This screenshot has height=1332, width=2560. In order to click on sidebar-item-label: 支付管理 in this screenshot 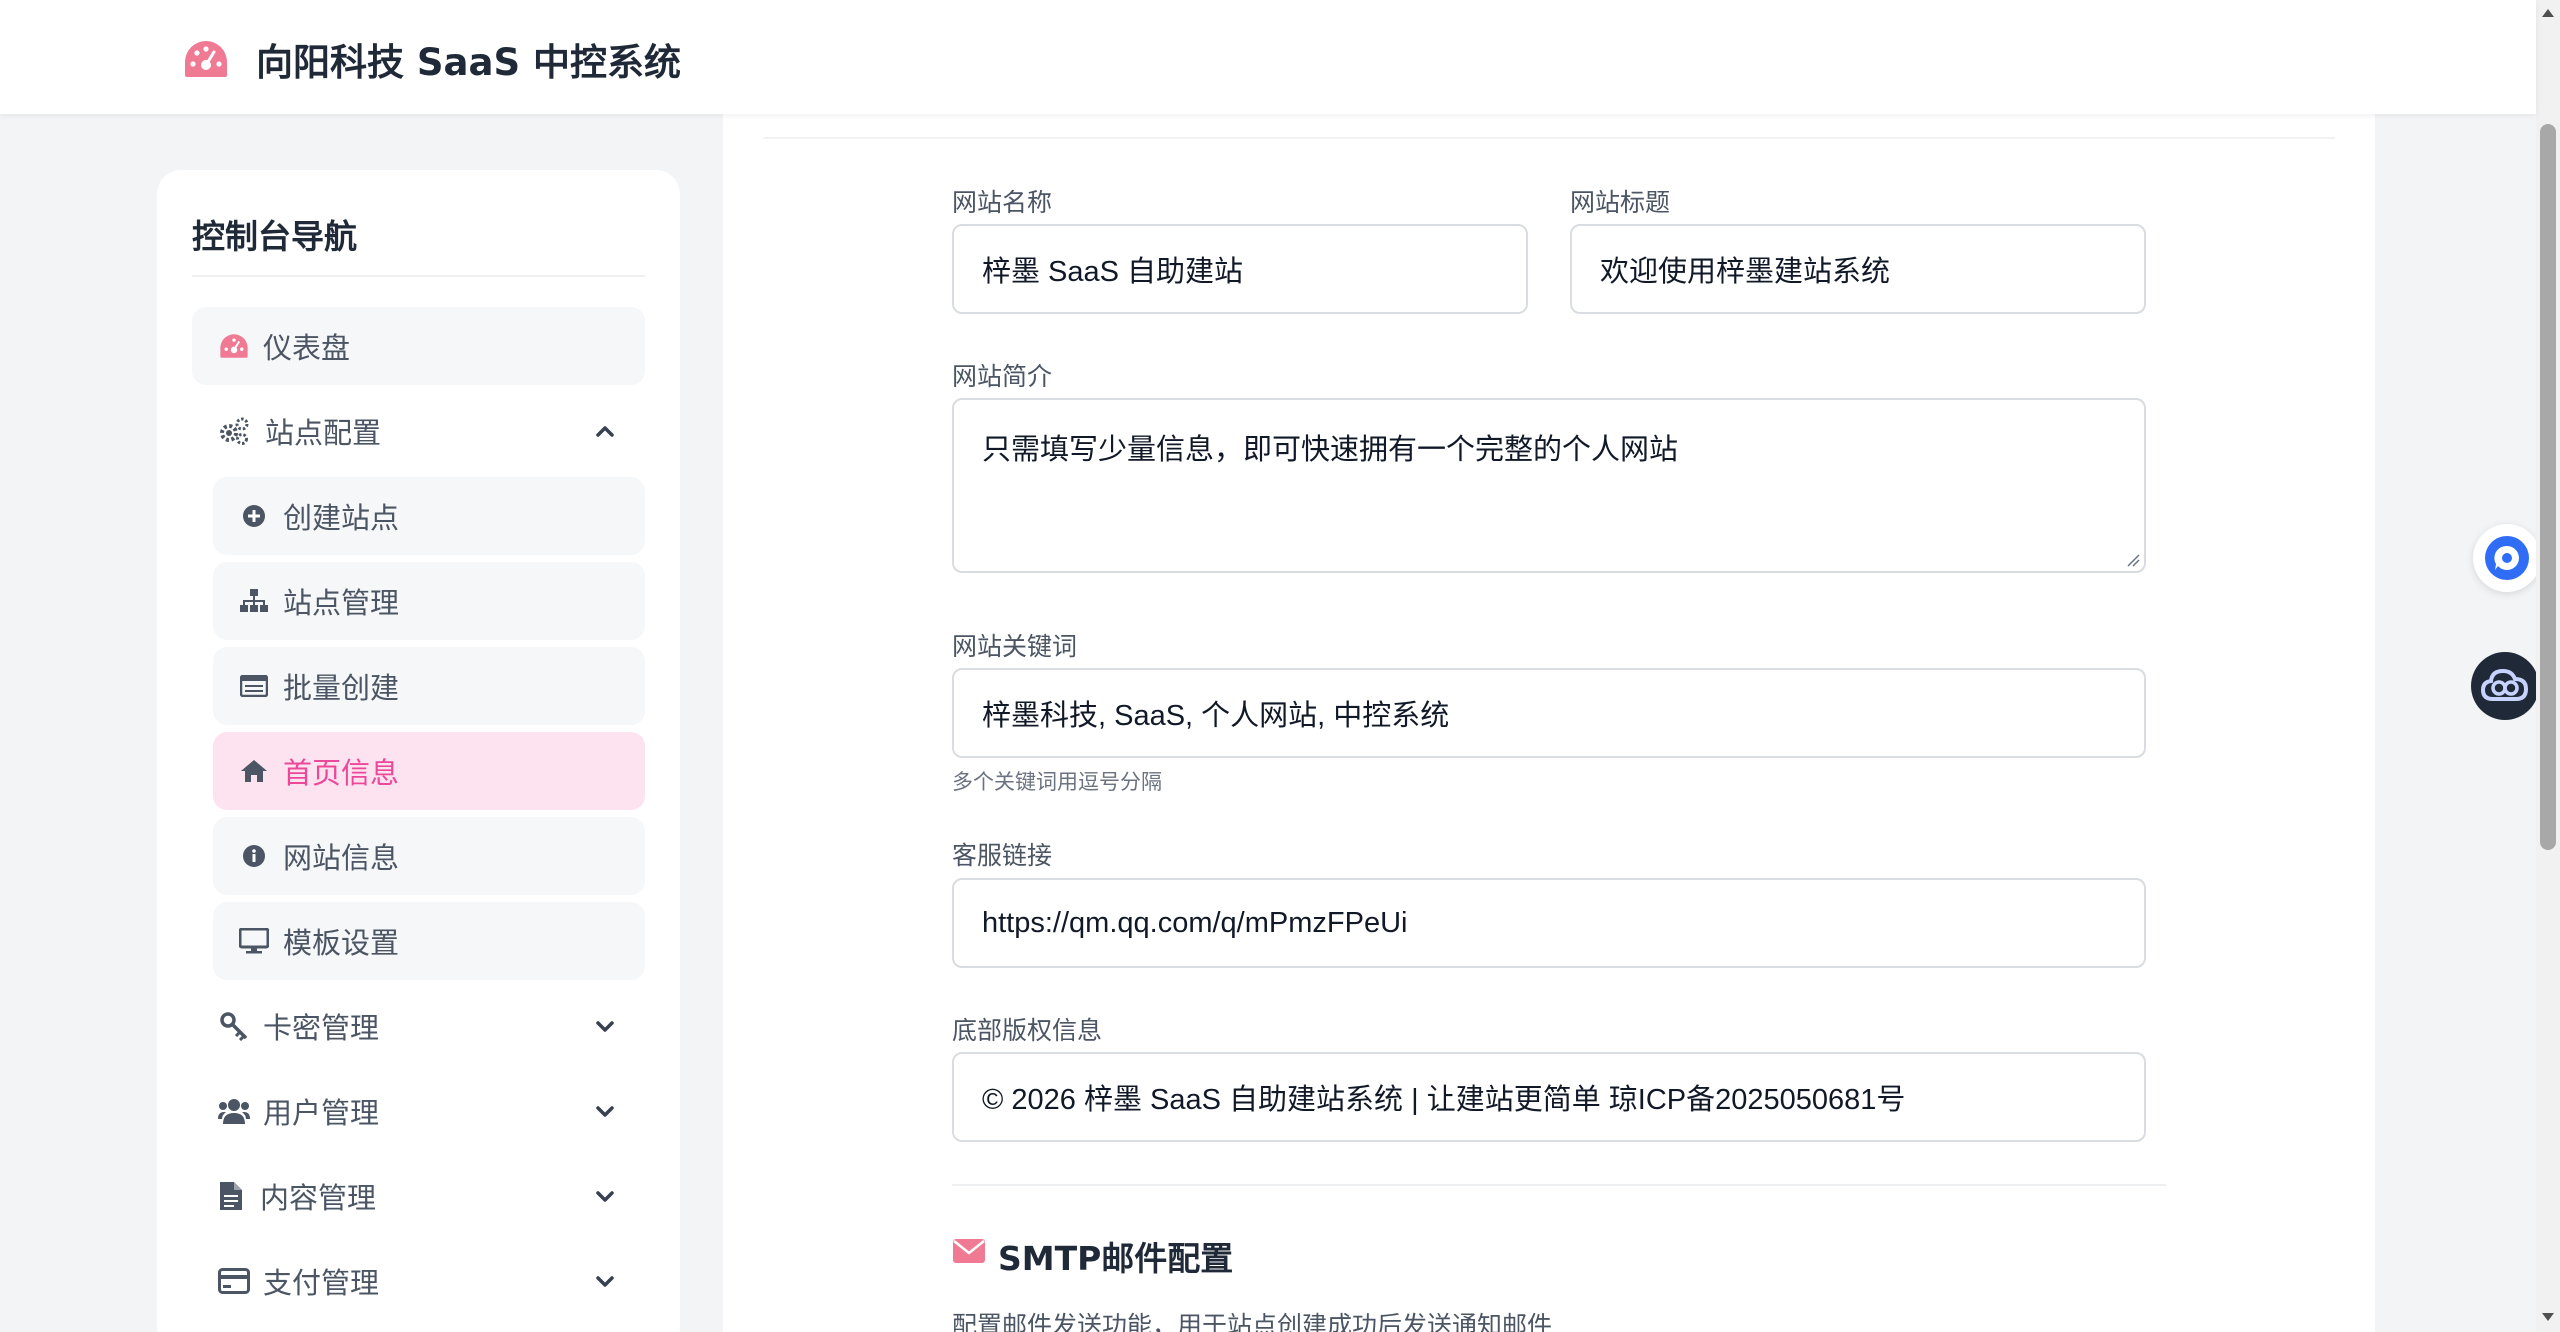, I will do `click(321, 1283)`.